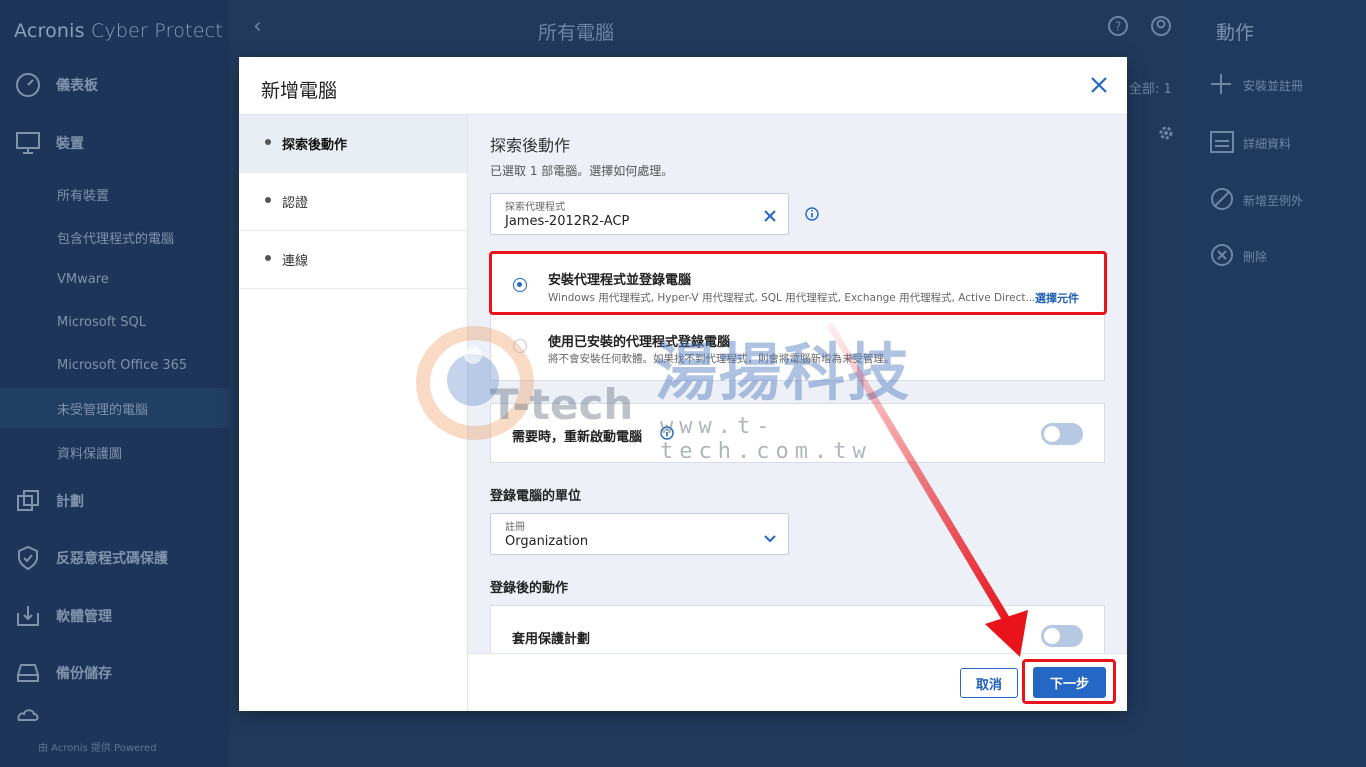  I want to click on sidebar-item-label: 計劃, so click(70, 502).